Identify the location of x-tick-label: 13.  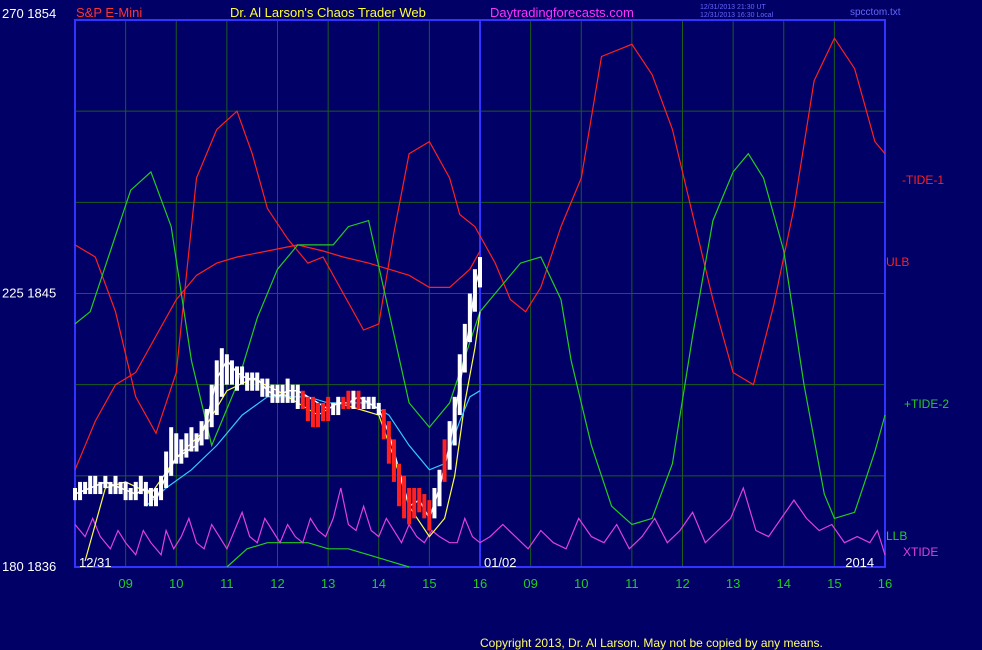
(328, 583).